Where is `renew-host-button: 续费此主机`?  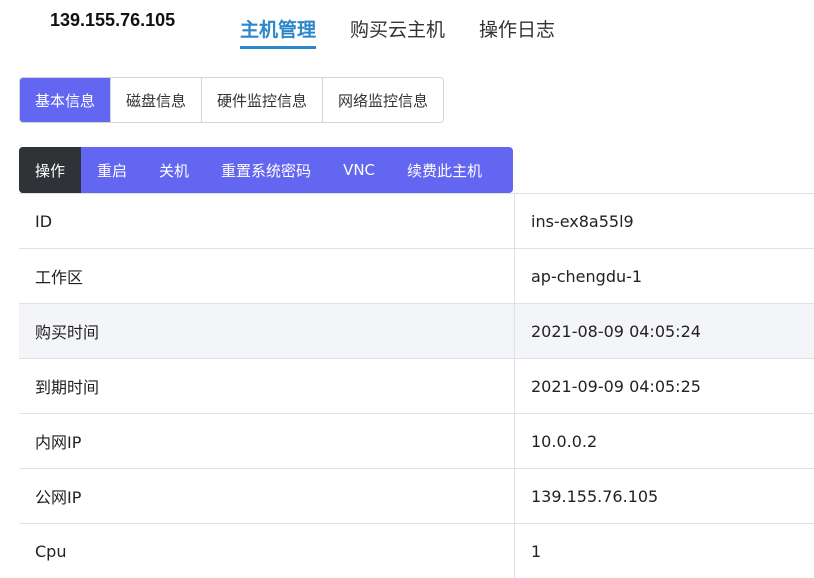 renew-host-button: 续费此主机 is located at coordinates (444, 170).